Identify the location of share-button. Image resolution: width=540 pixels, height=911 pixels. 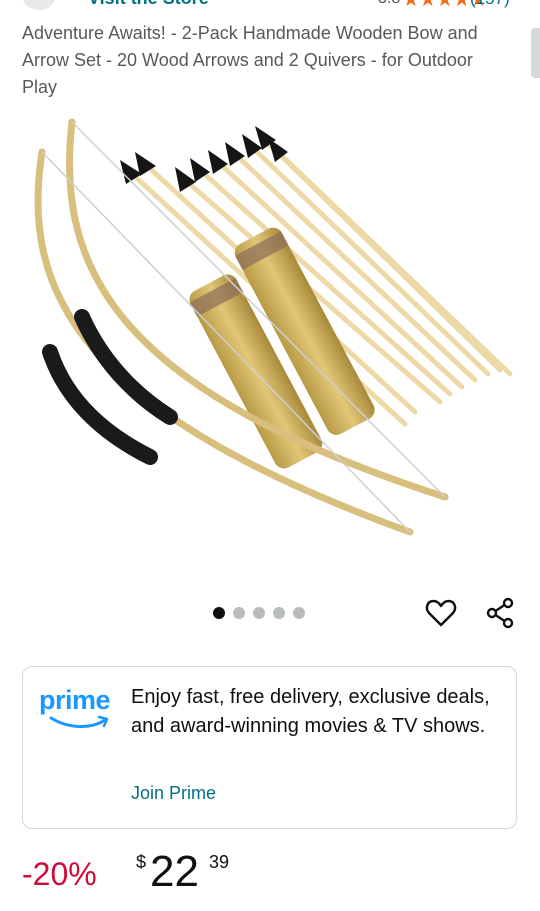
(501, 613).